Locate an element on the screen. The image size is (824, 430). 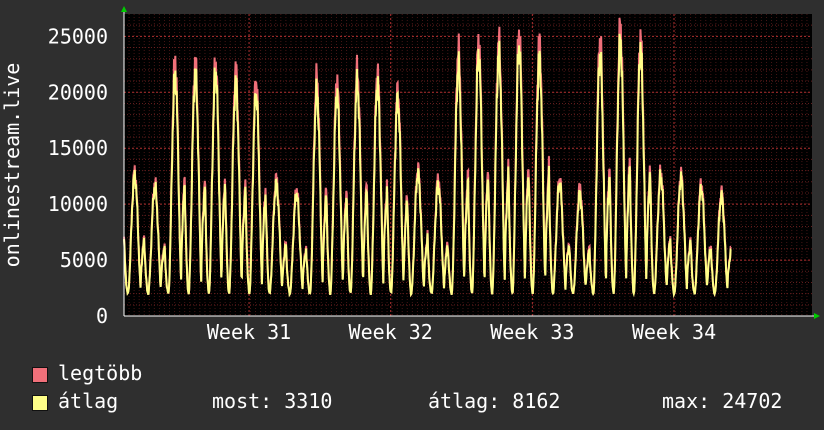
y-tick-label: 20000 is located at coordinates (78, 92).